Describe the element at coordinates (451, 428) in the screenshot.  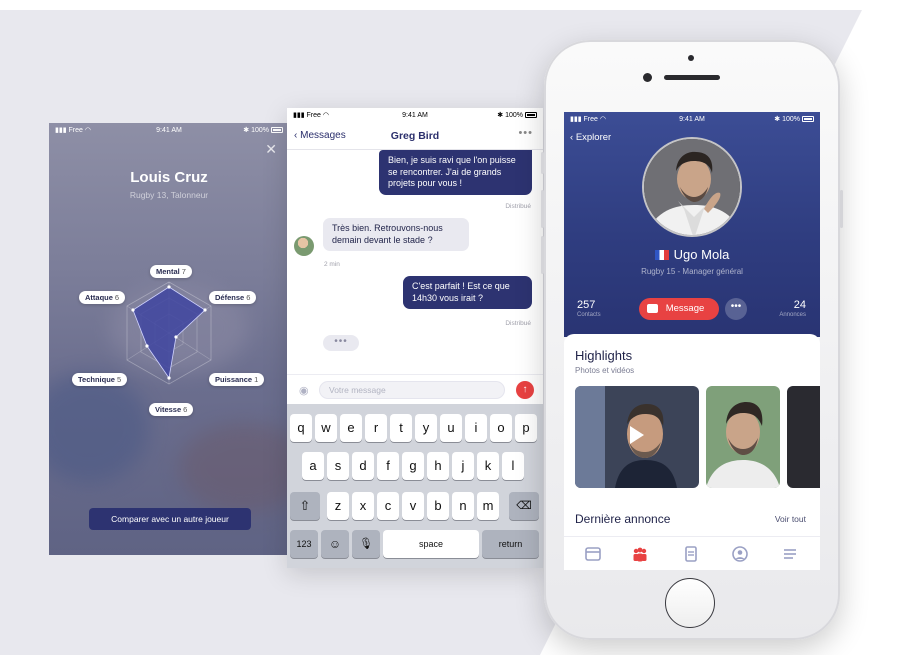
I see `key: u` at that location.